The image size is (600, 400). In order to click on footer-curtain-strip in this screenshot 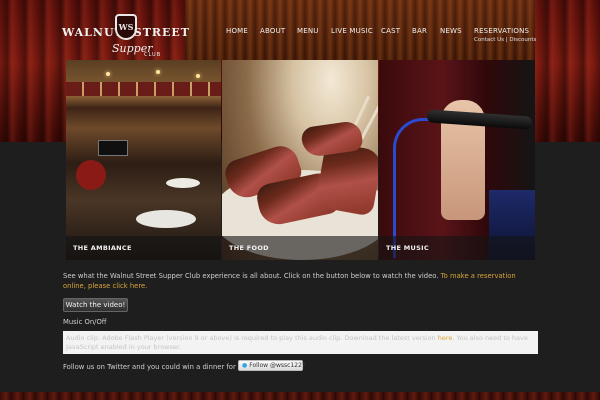, I will do `click(300, 396)`.